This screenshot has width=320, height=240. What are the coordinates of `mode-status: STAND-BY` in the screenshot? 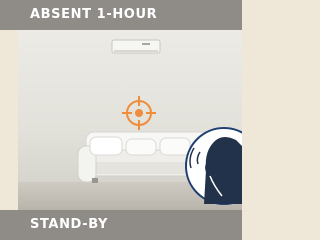 It's located at (69, 224).